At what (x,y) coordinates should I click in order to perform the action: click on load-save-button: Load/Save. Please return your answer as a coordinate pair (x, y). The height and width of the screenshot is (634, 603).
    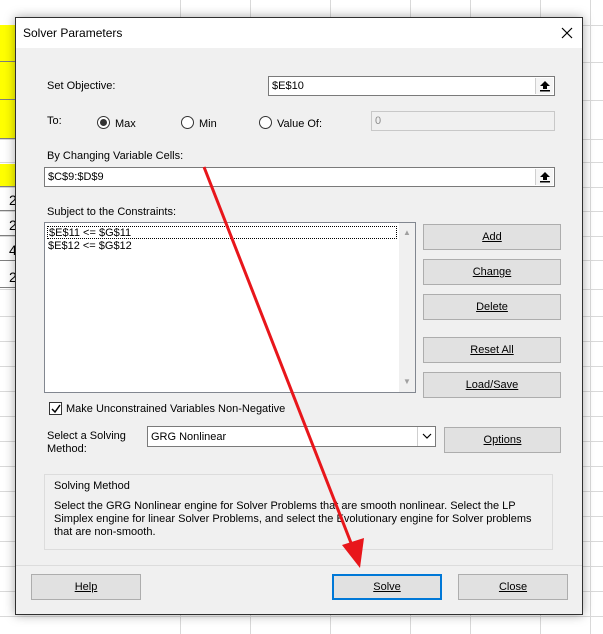
    Looking at the image, I should click on (492, 385).